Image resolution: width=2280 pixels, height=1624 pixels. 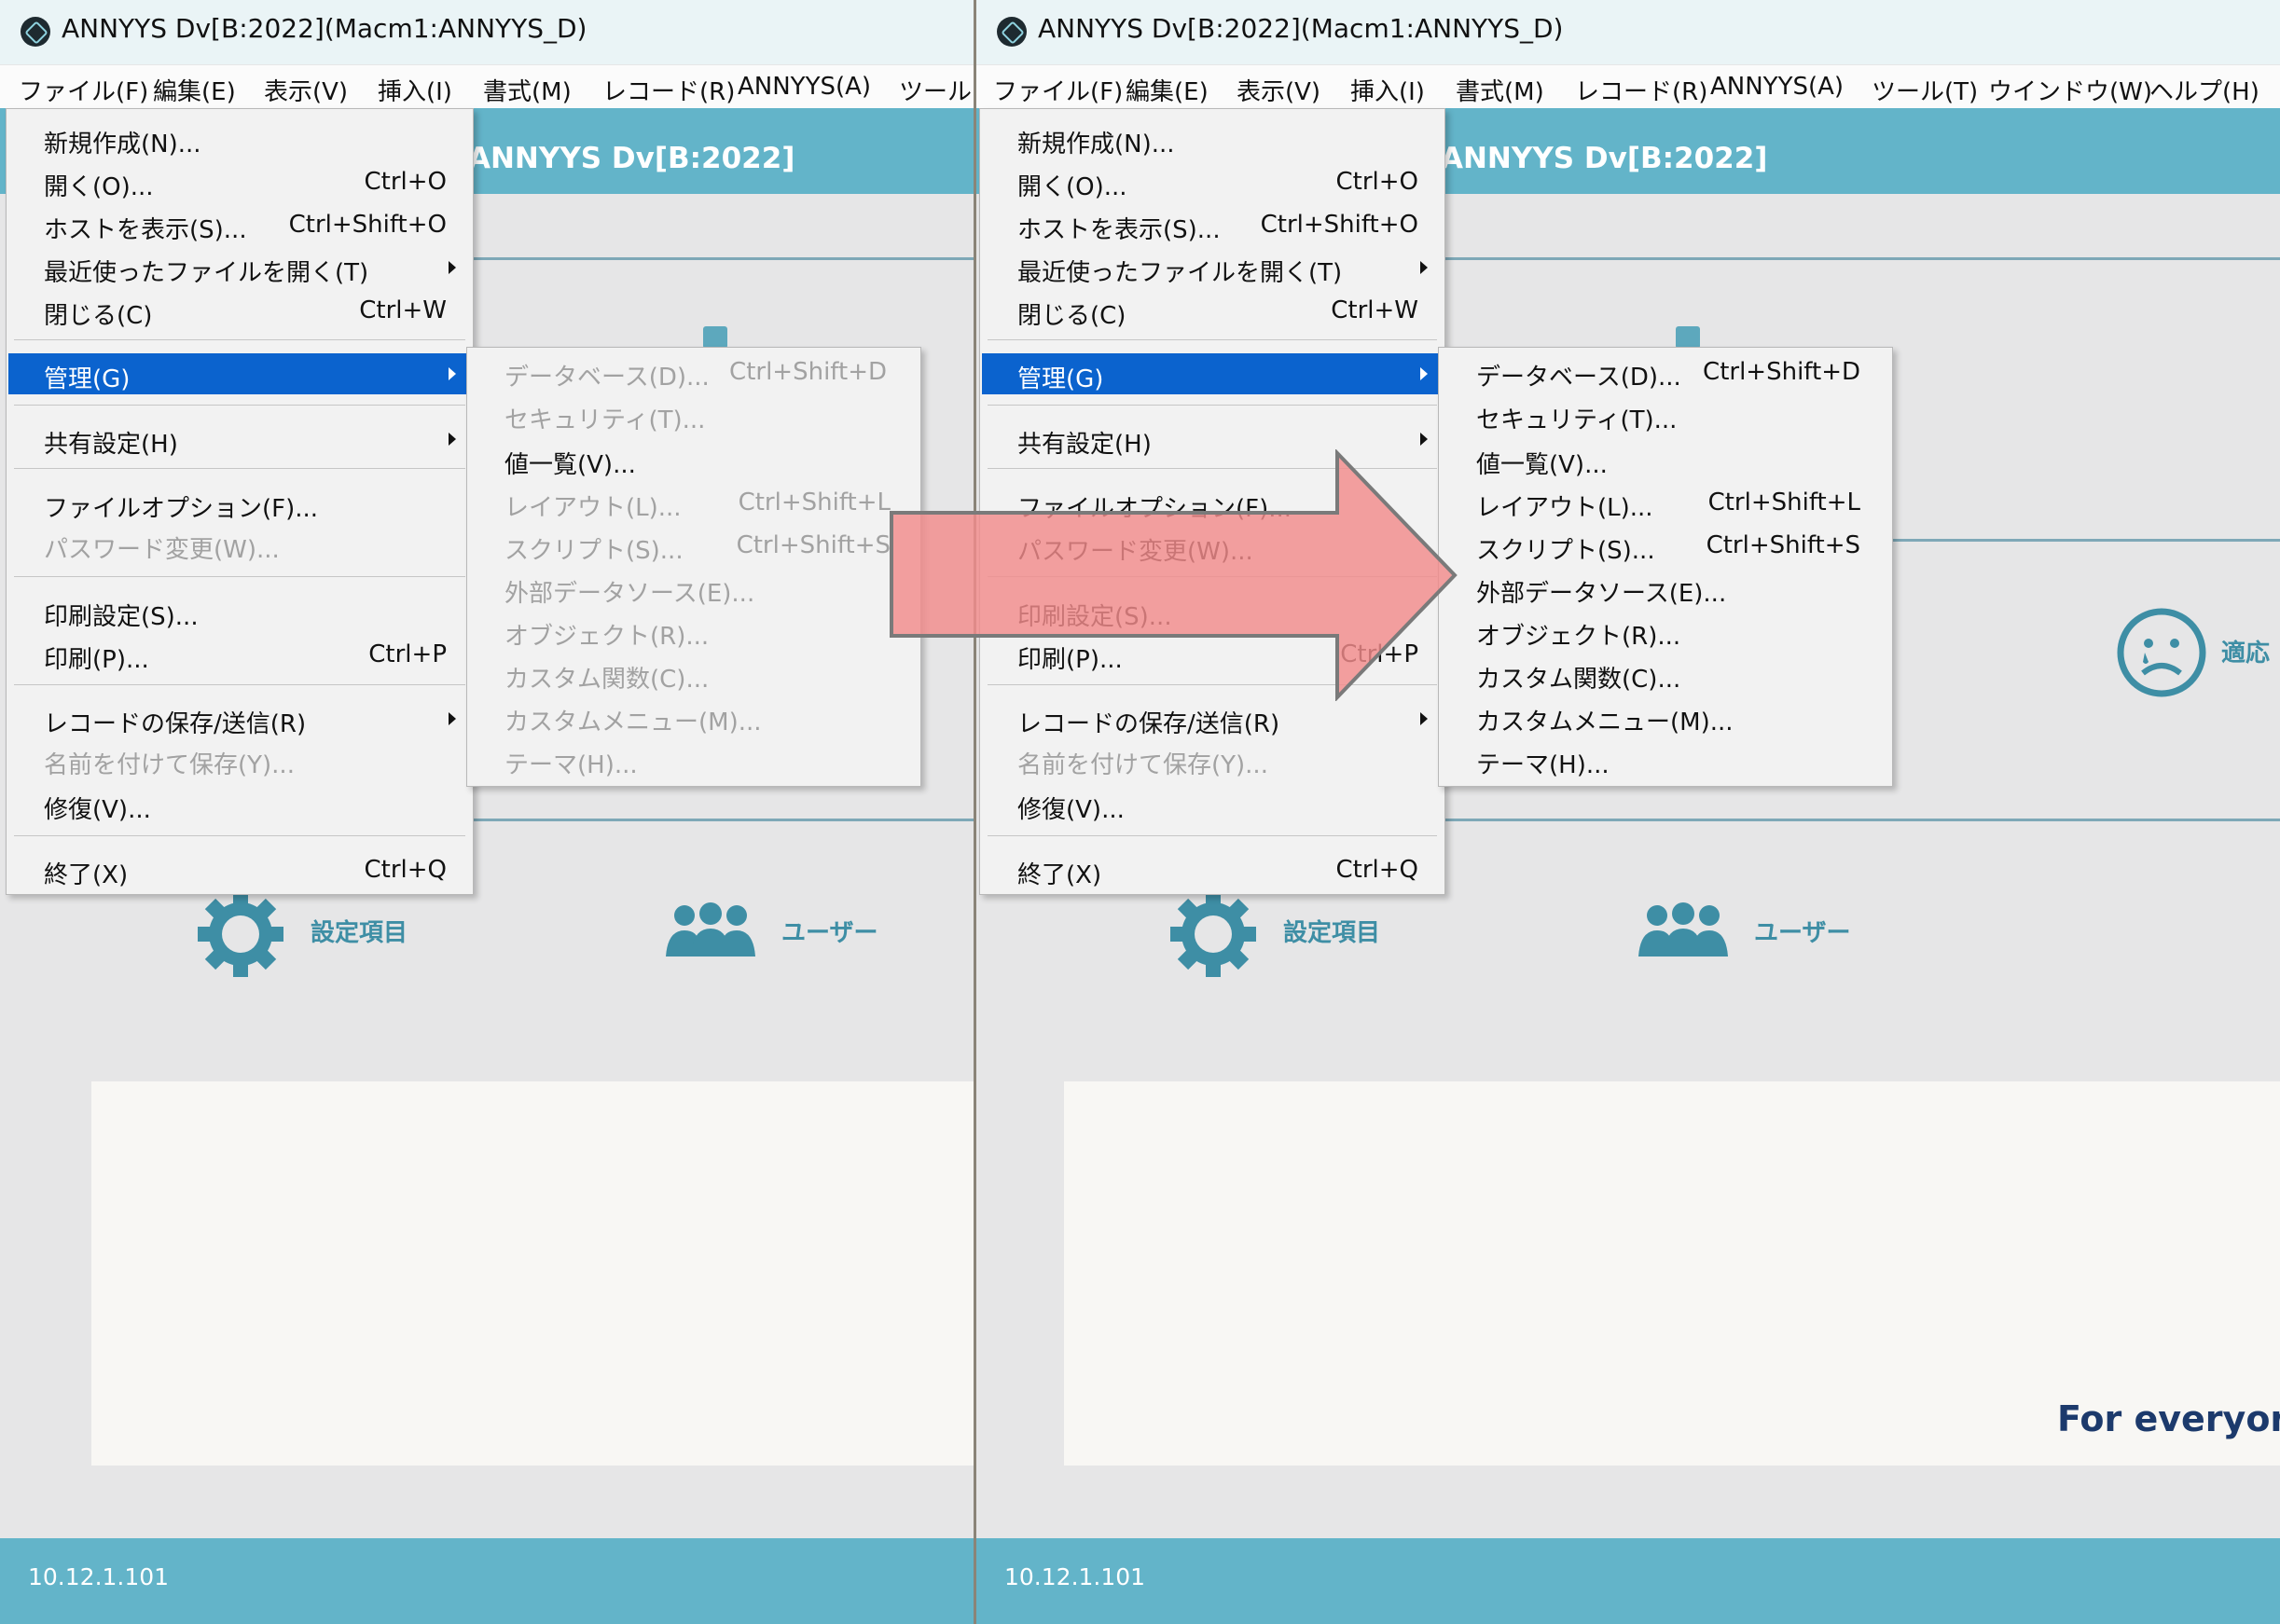 I want to click on submenu-item-layouts: レイアウト(L)... Ctrl+Shift+L, so click(x=1665, y=502).